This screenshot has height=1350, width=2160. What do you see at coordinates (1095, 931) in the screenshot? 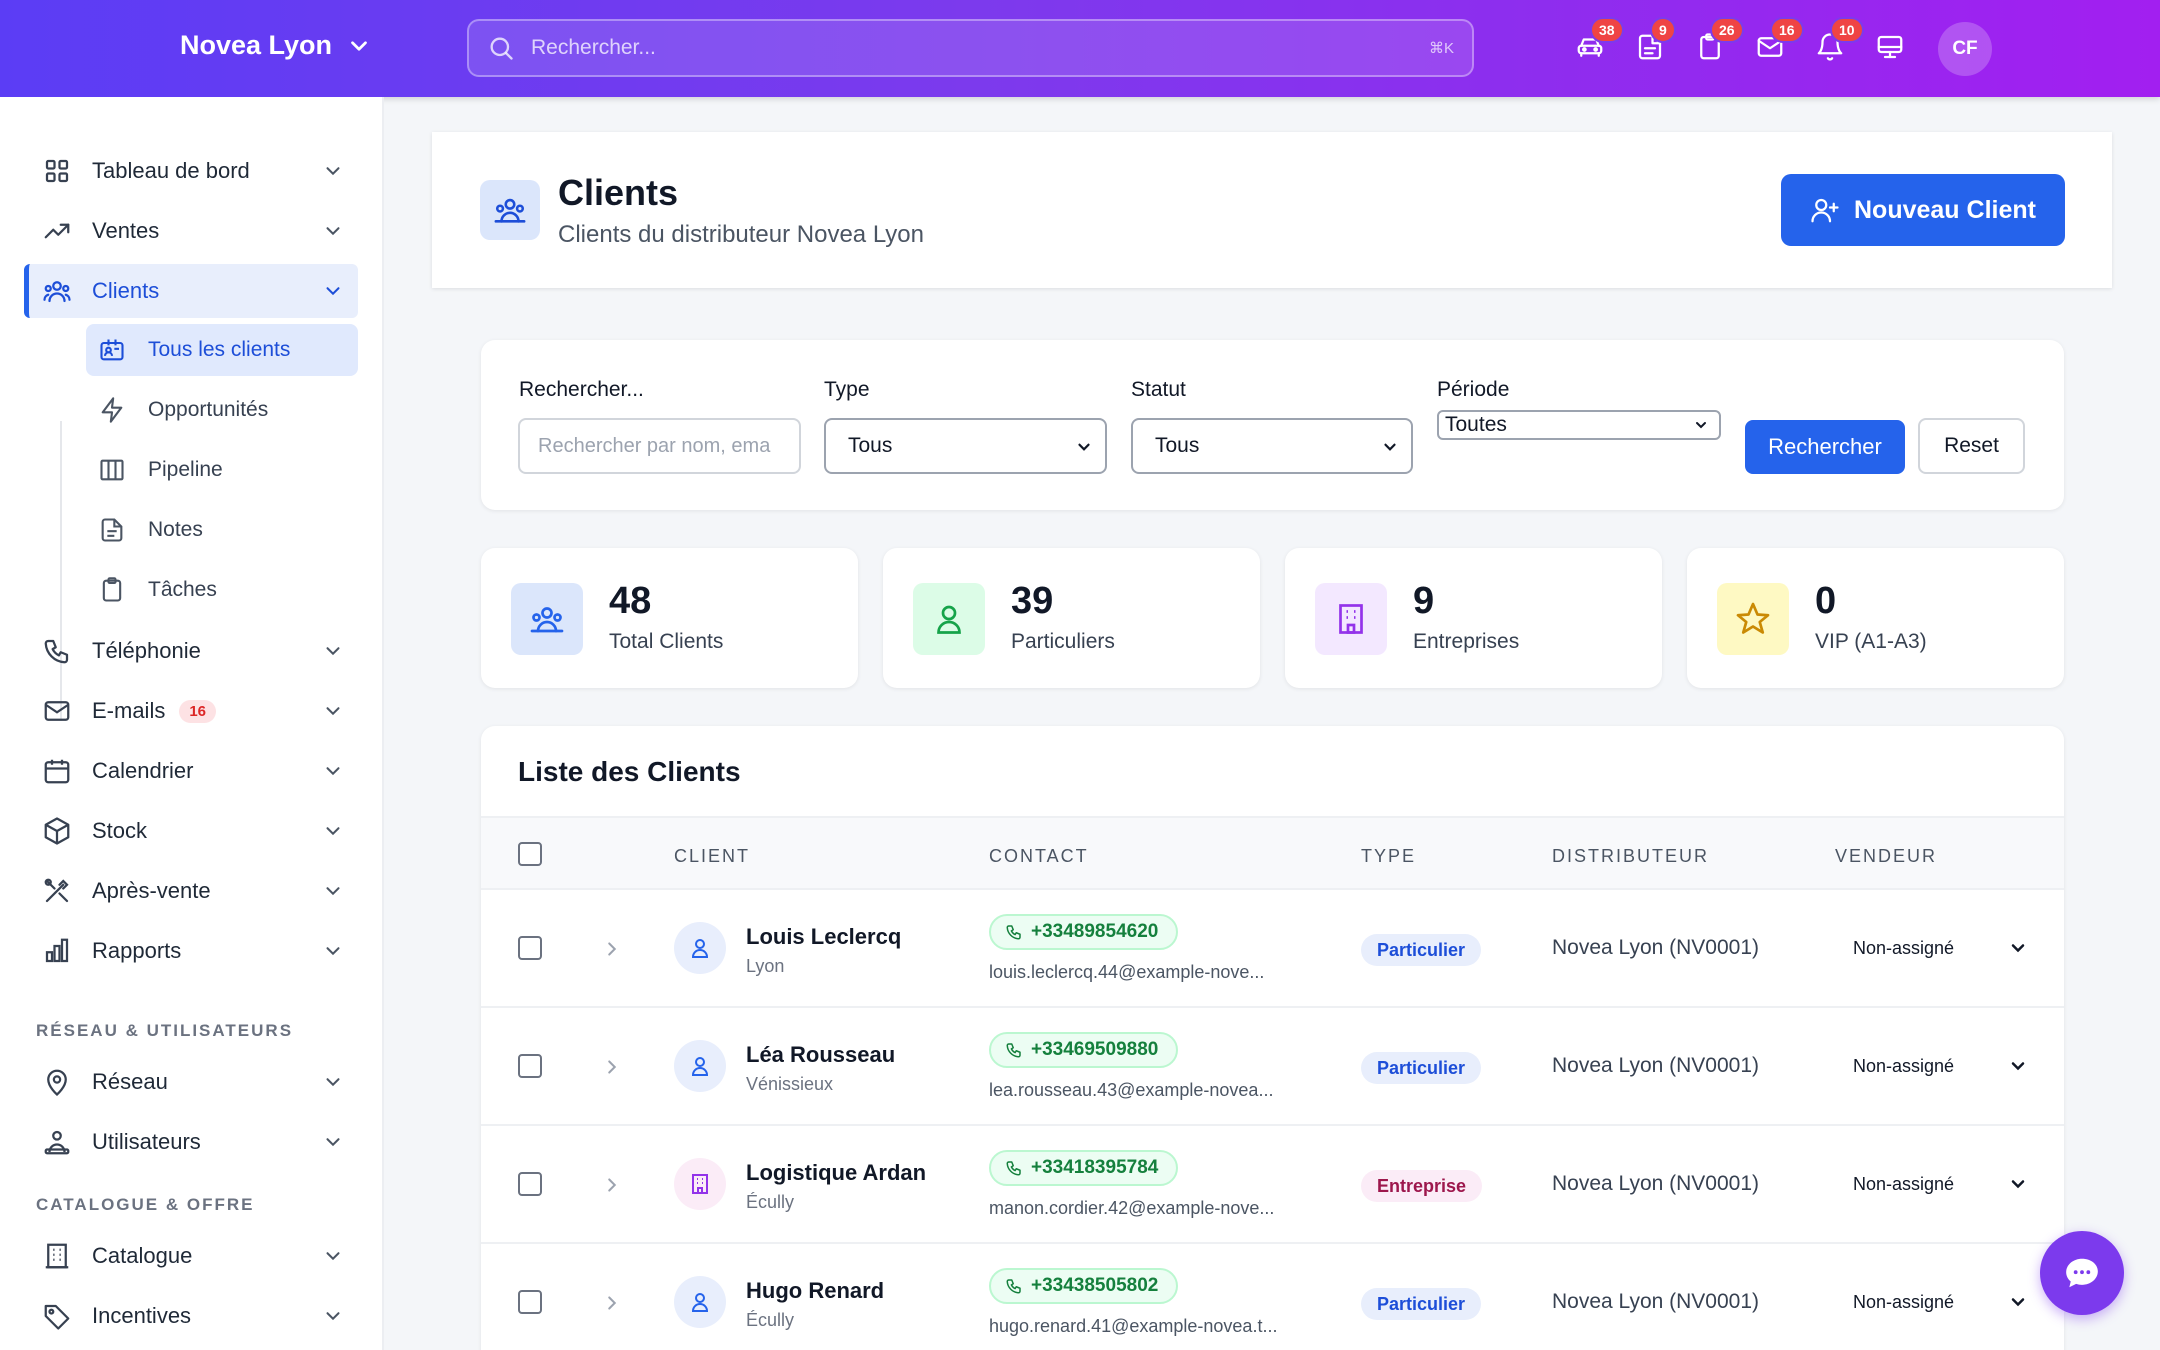
I see `phone-number: +33489854620` at bounding box center [1095, 931].